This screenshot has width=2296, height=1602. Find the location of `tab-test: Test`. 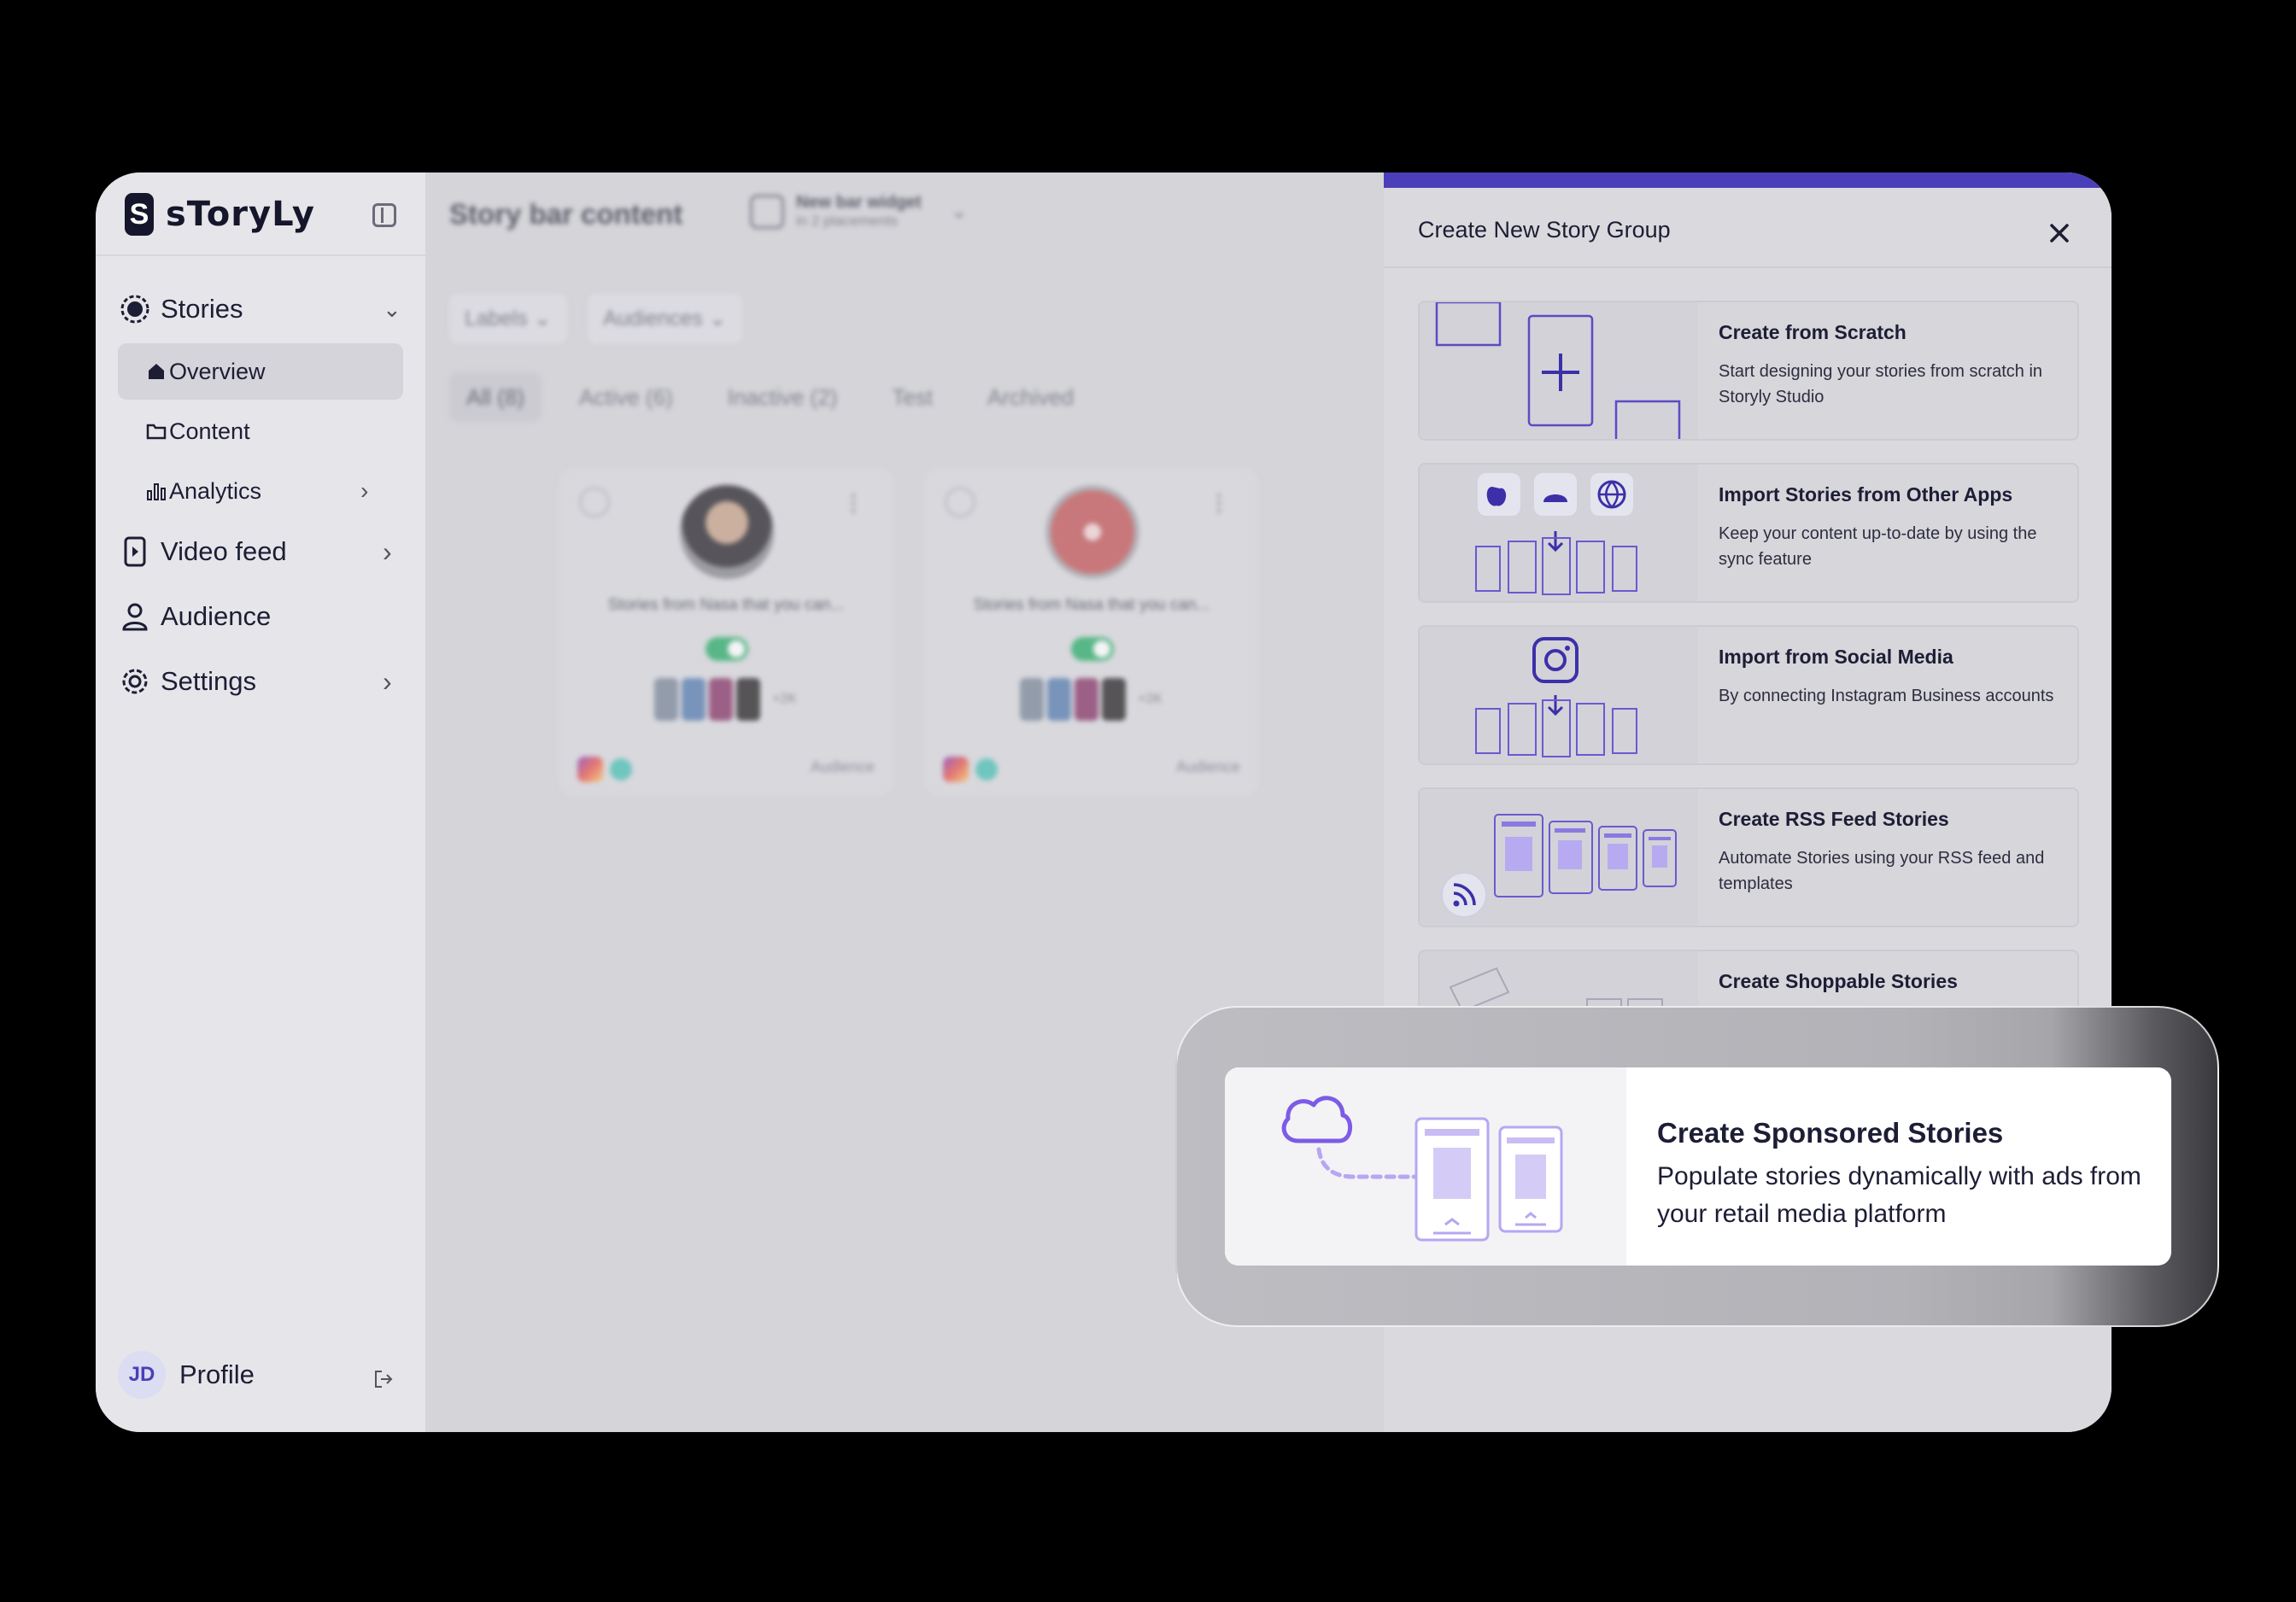

tab-test: Test is located at coordinates (912, 397).